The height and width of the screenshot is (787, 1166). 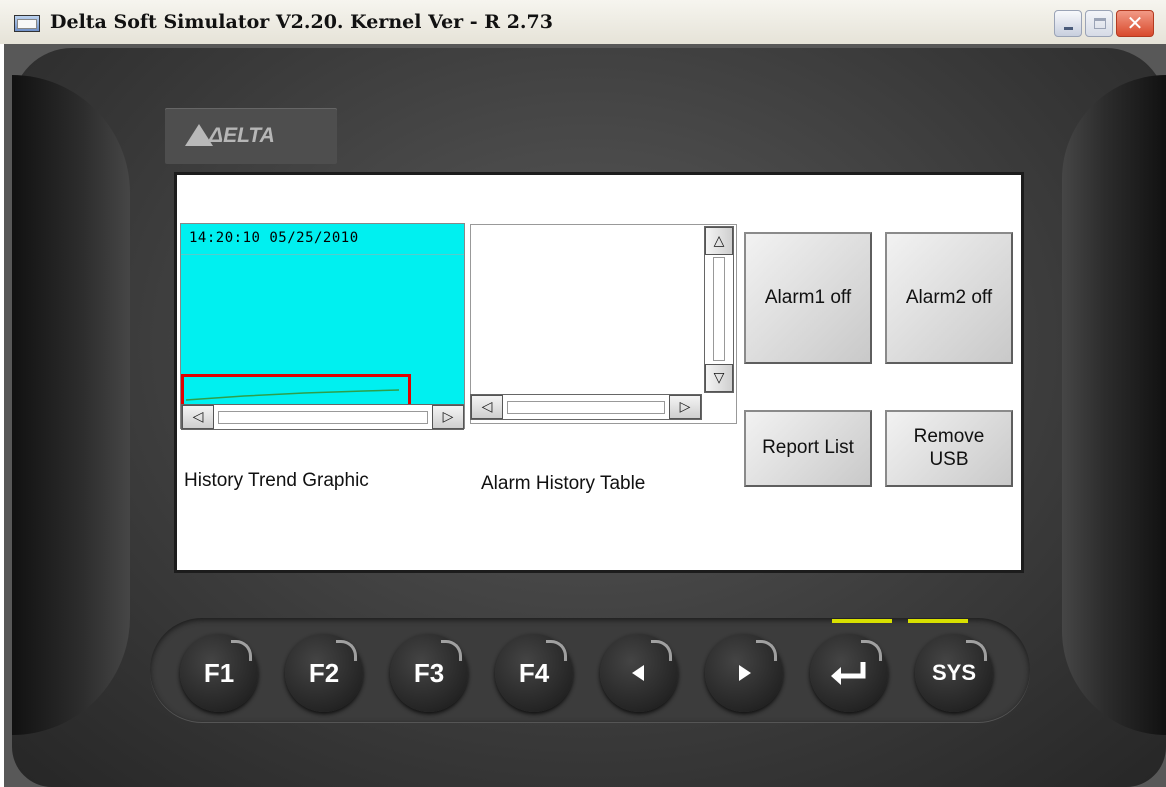 I want to click on table-caption: Alarm History Table, so click(x=563, y=483).